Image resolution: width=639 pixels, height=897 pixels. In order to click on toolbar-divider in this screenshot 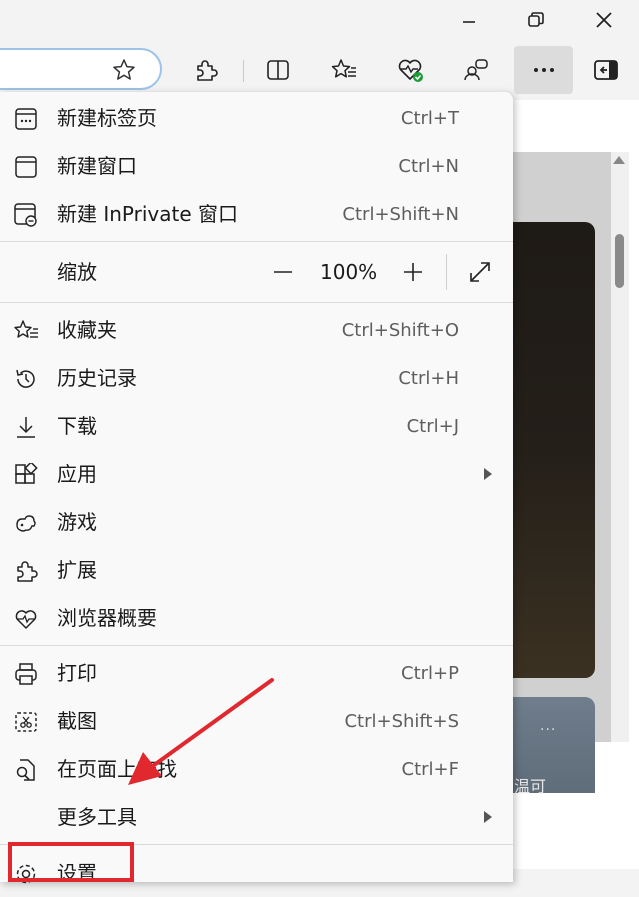, I will do `click(243, 71)`.